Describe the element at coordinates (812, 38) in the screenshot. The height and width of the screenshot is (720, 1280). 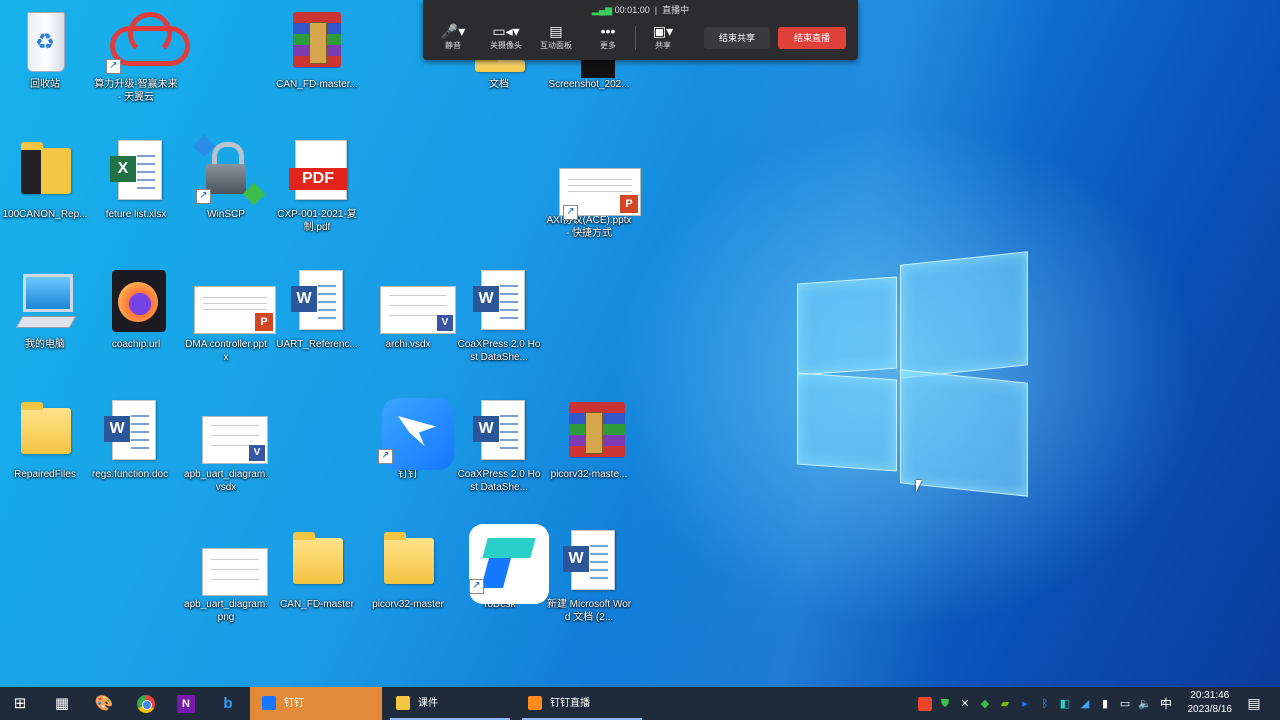
I see `end-live-button: 结束直播` at that location.